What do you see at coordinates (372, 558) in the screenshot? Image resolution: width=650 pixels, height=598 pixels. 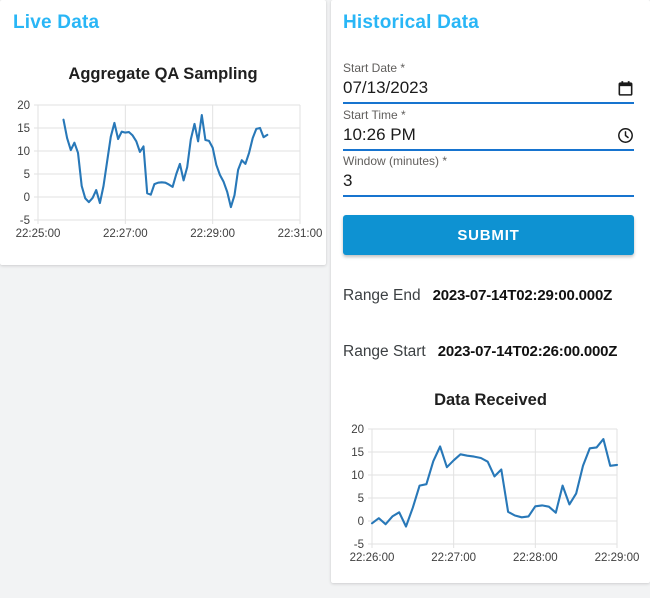 I see `svg-text: 22:26:00` at bounding box center [372, 558].